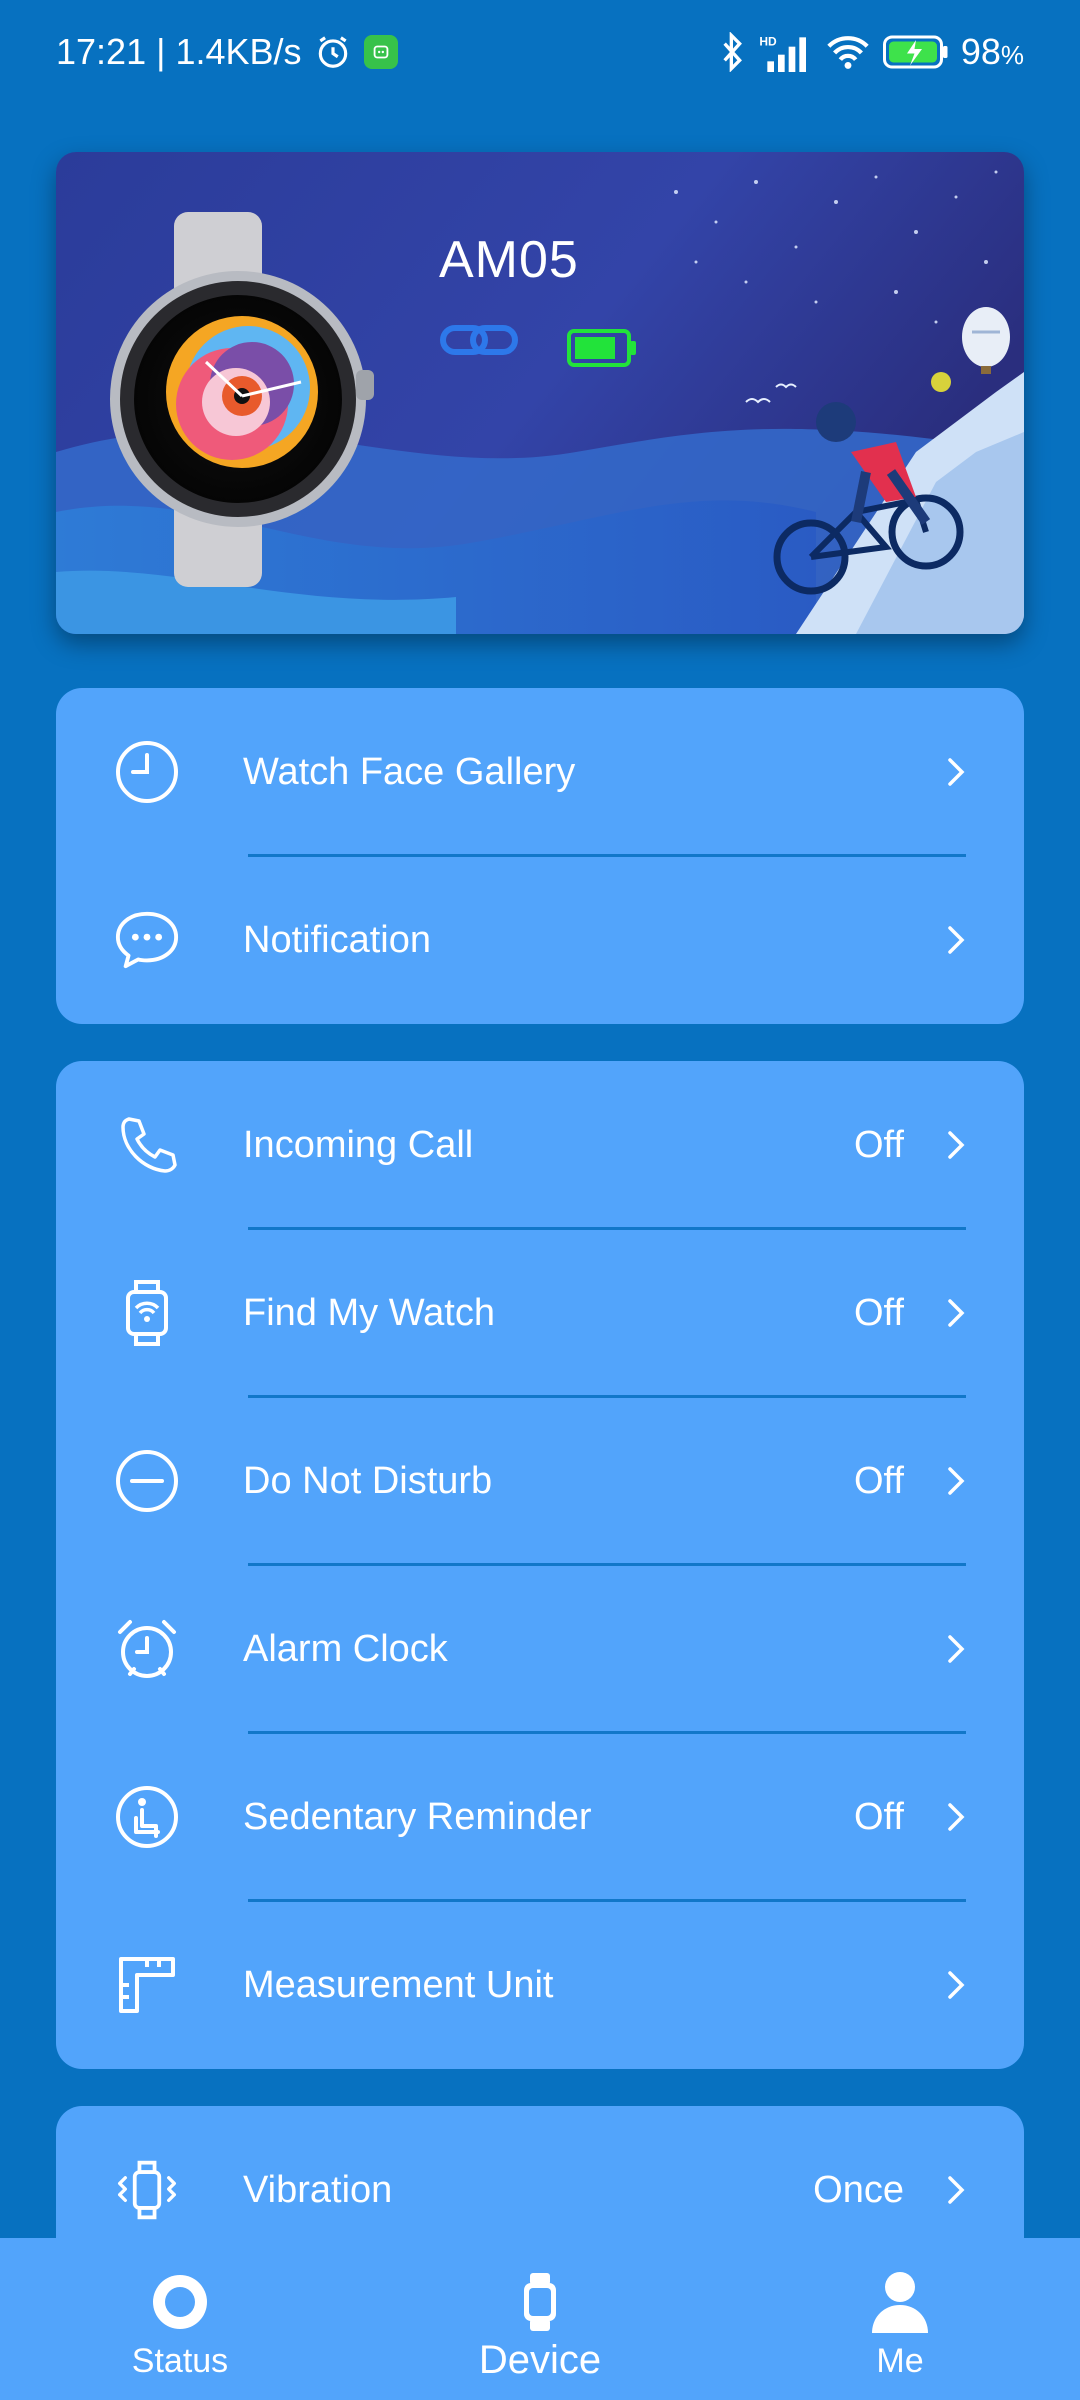 The height and width of the screenshot is (2400, 1080). What do you see at coordinates (147, 1985) in the screenshot?
I see `ruler-icon` at bounding box center [147, 1985].